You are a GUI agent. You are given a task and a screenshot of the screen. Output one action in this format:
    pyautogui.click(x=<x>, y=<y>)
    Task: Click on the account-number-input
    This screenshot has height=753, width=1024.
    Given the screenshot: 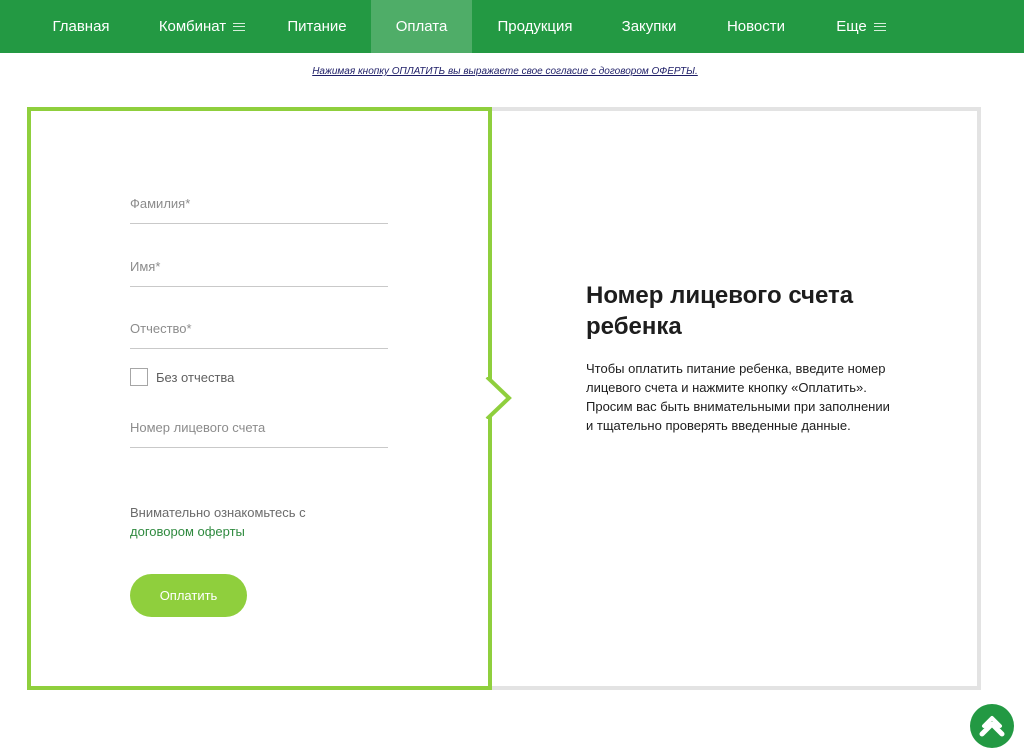 What is the action you would take?
    pyautogui.click(x=259, y=433)
    